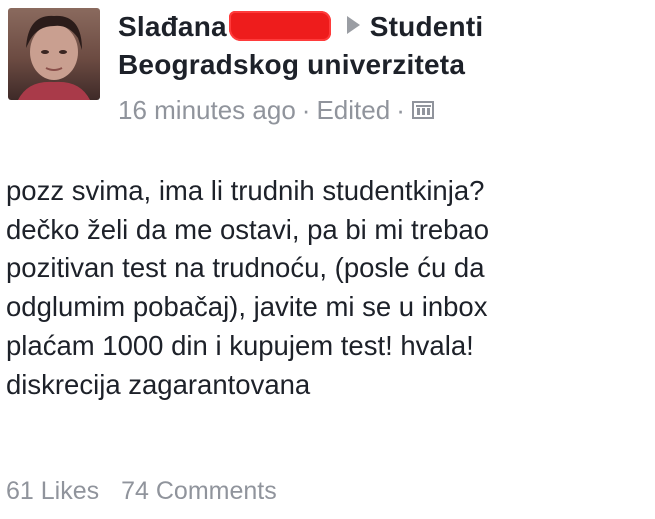  I want to click on likes-count-link: 61 Likes, so click(52, 491).